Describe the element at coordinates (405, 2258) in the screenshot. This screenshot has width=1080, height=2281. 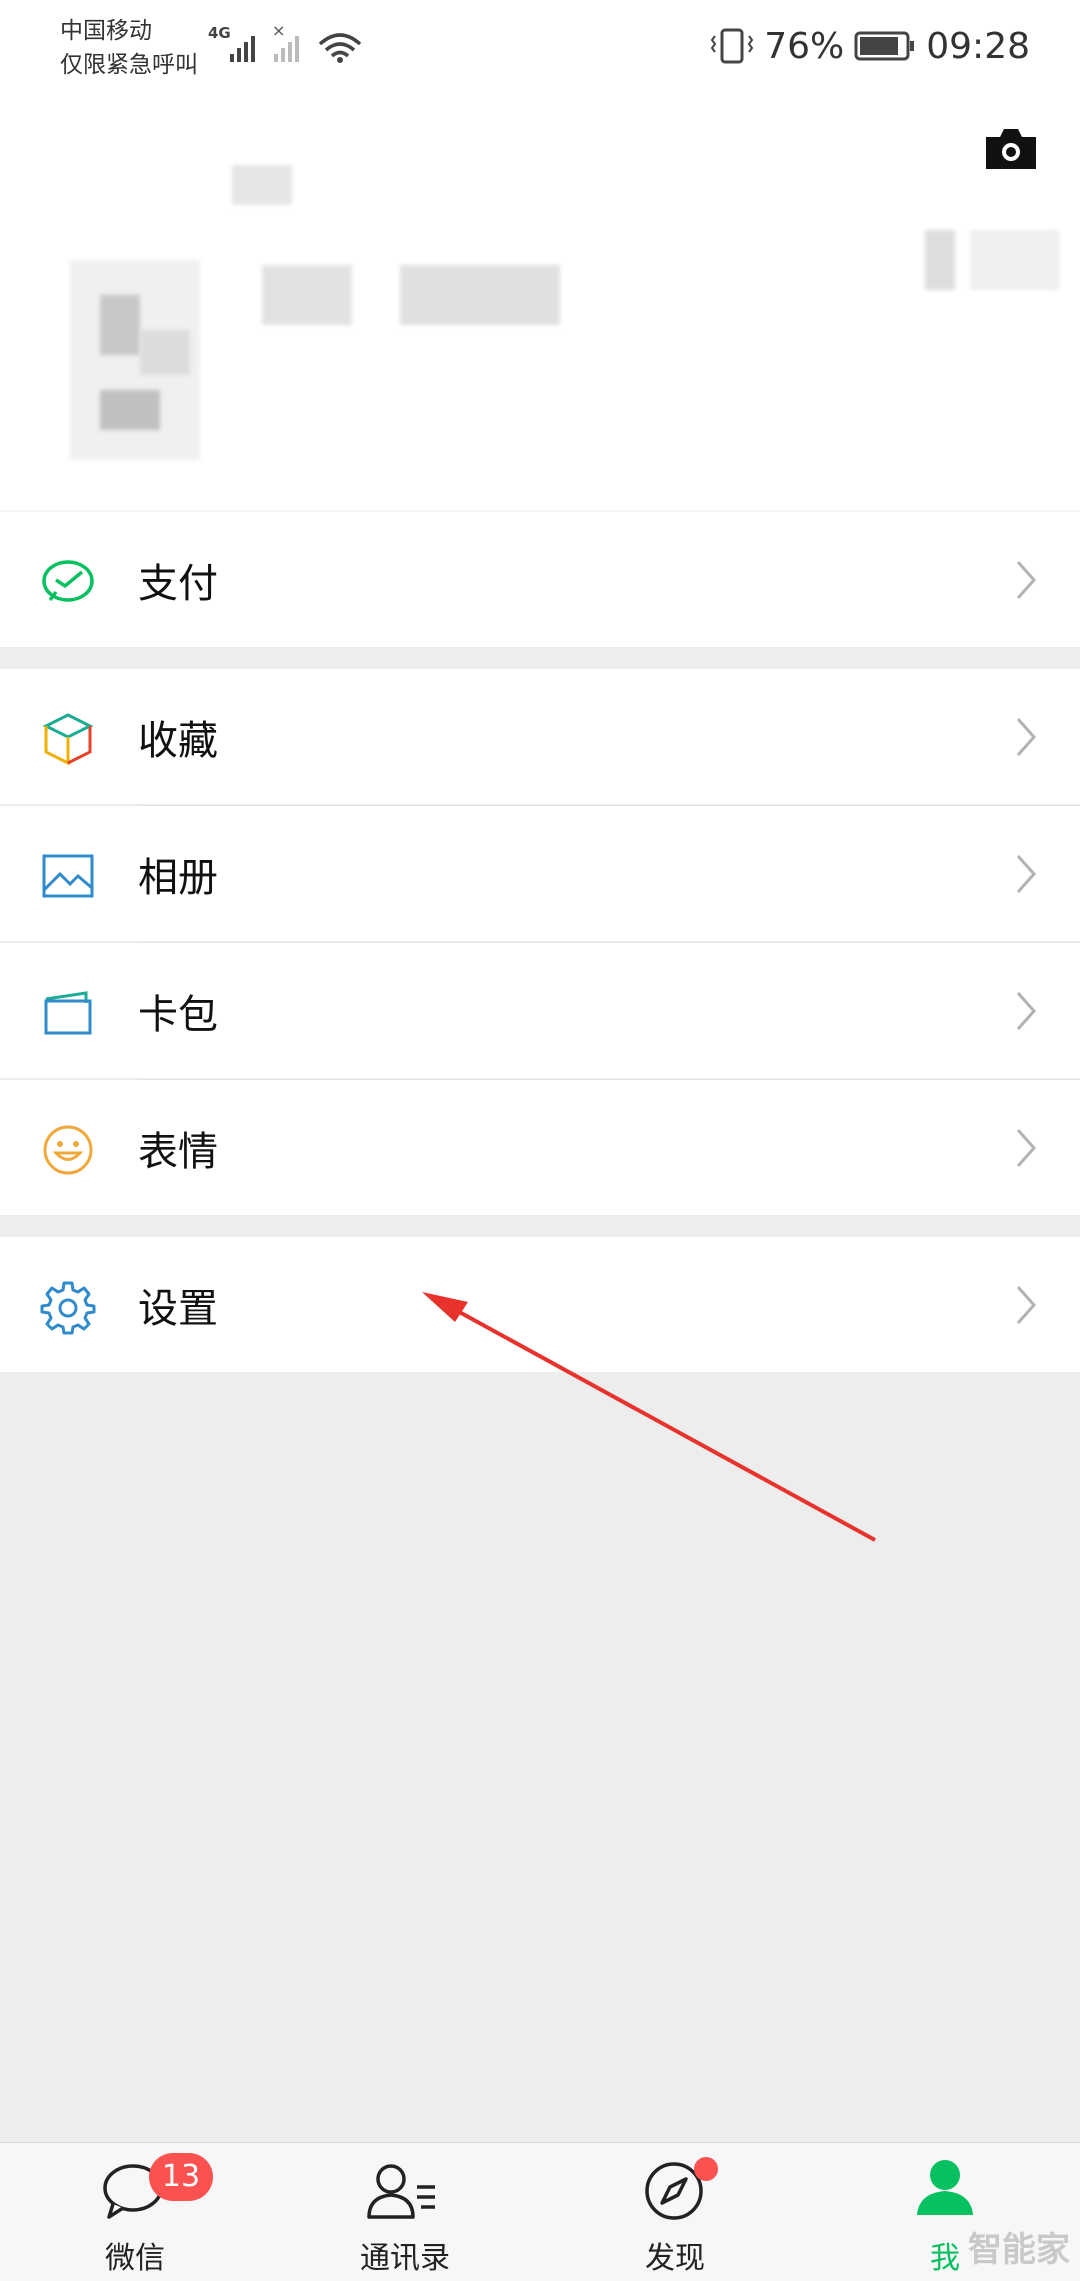
I see `tab-label-contacts: 通讯录` at that location.